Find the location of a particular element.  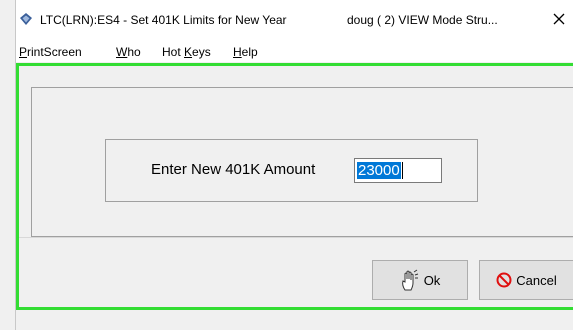

amount-label: Enter New 401K Amount is located at coordinates (233, 169).